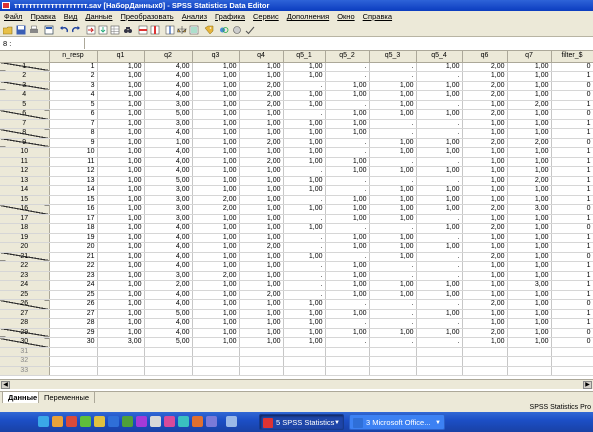 The image size is (593, 432). What do you see at coordinates (393, 57) in the screenshot?
I see `column-header: q5_3` at bounding box center [393, 57].